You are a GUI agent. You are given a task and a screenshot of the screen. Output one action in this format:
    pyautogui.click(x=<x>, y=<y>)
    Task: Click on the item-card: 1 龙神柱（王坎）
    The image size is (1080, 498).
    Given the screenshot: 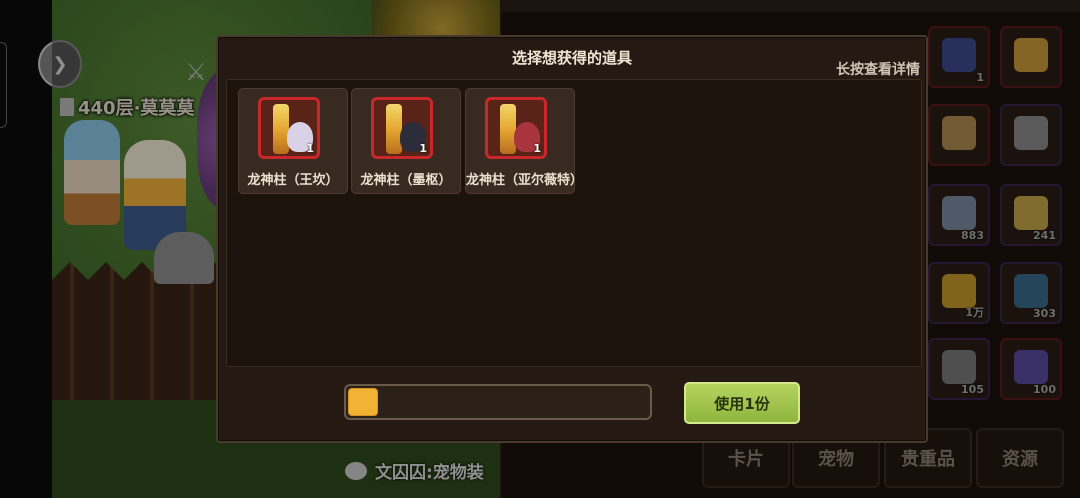 What is the action you would take?
    pyautogui.click(x=293, y=141)
    